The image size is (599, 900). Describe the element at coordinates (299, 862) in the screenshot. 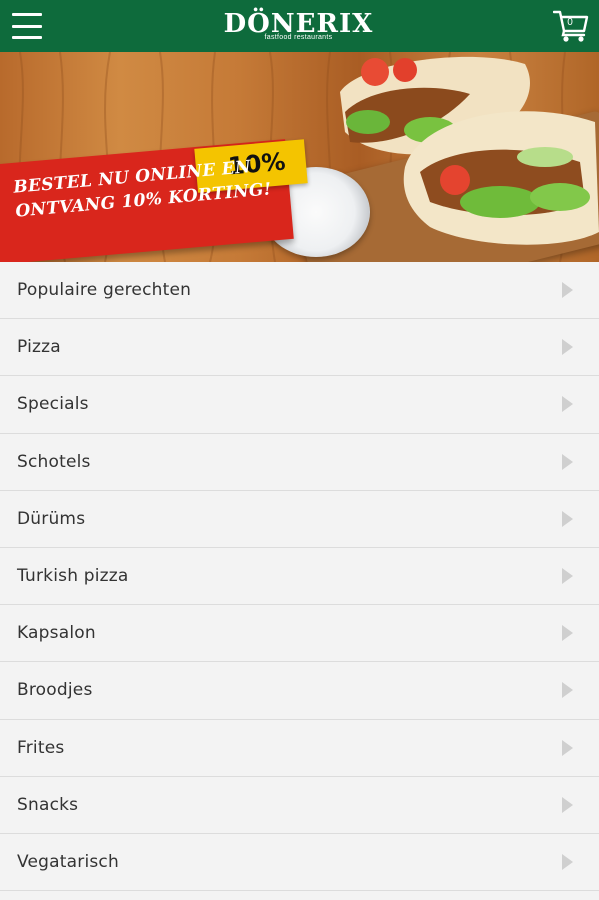

I see `category-item-vegatarisch: Vegatarisch` at that location.